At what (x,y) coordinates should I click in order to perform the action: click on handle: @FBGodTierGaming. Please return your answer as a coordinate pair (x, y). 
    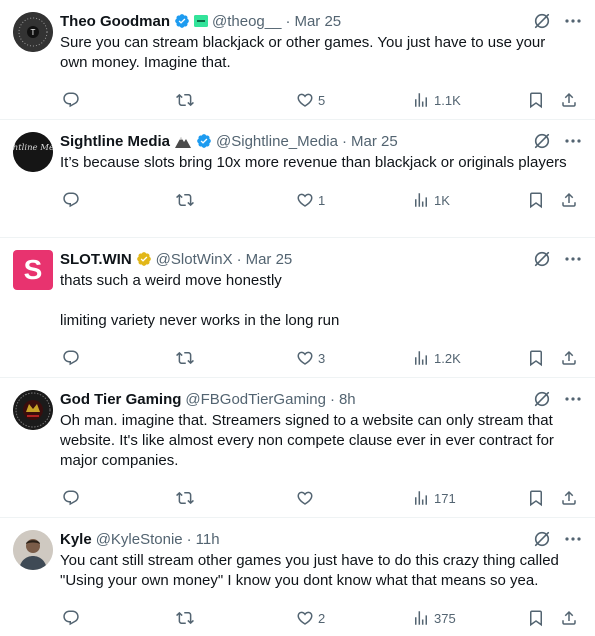
    Looking at the image, I should click on (255, 399).